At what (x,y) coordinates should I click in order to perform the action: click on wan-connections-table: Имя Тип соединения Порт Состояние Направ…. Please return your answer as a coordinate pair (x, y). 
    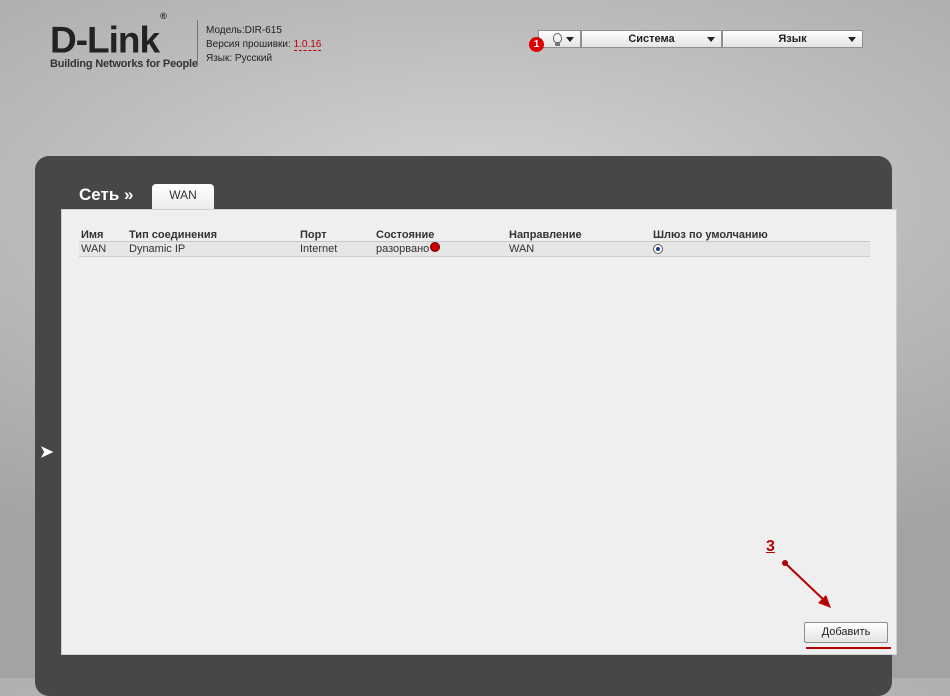
    Looking at the image, I should click on (474, 242).